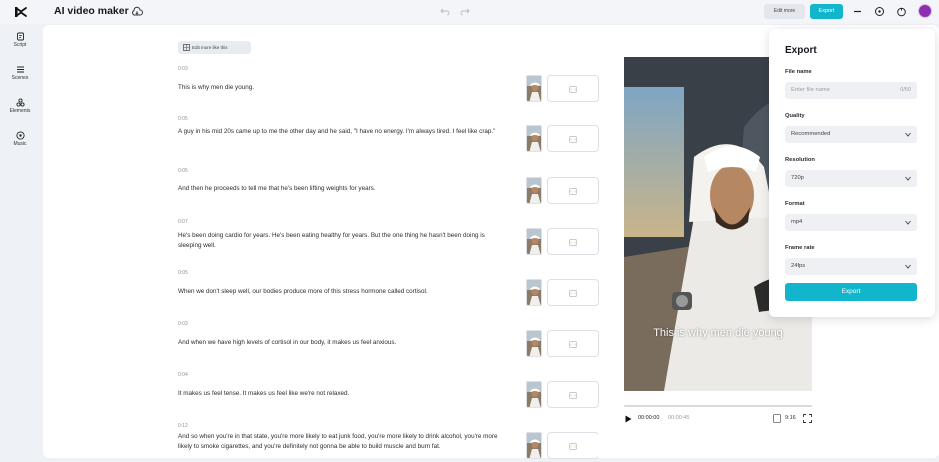  I want to click on edit-more-like-this-tag: Edit more like this, so click(214, 47).